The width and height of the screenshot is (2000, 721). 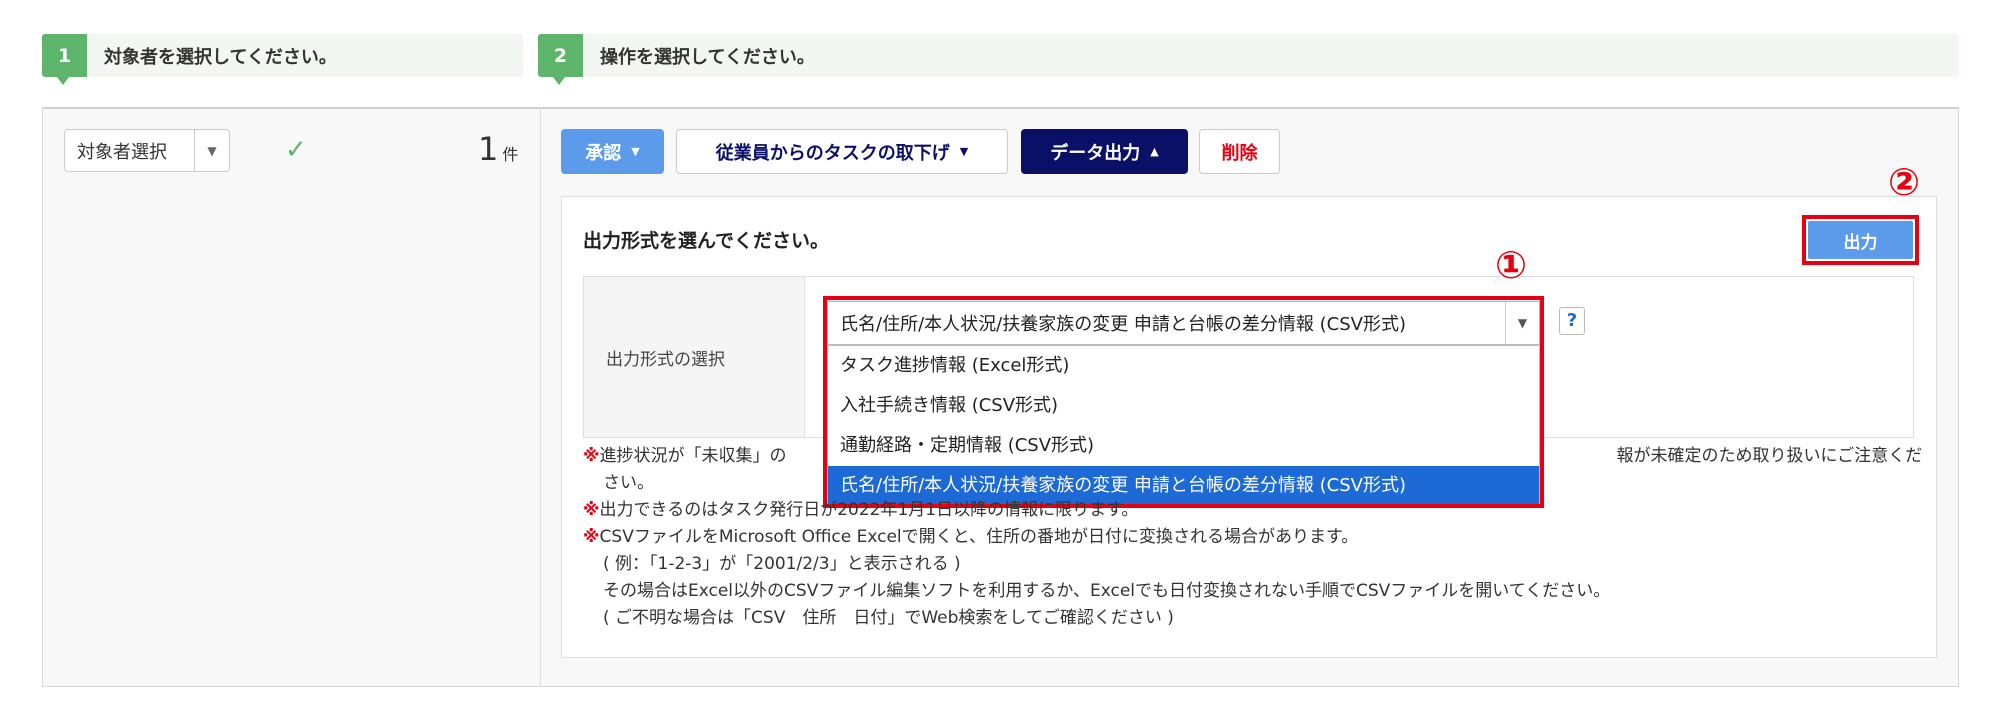 What do you see at coordinates (1248, 59) in the screenshot?
I see `step-2: 2 操作を選択してください。` at bounding box center [1248, 59].